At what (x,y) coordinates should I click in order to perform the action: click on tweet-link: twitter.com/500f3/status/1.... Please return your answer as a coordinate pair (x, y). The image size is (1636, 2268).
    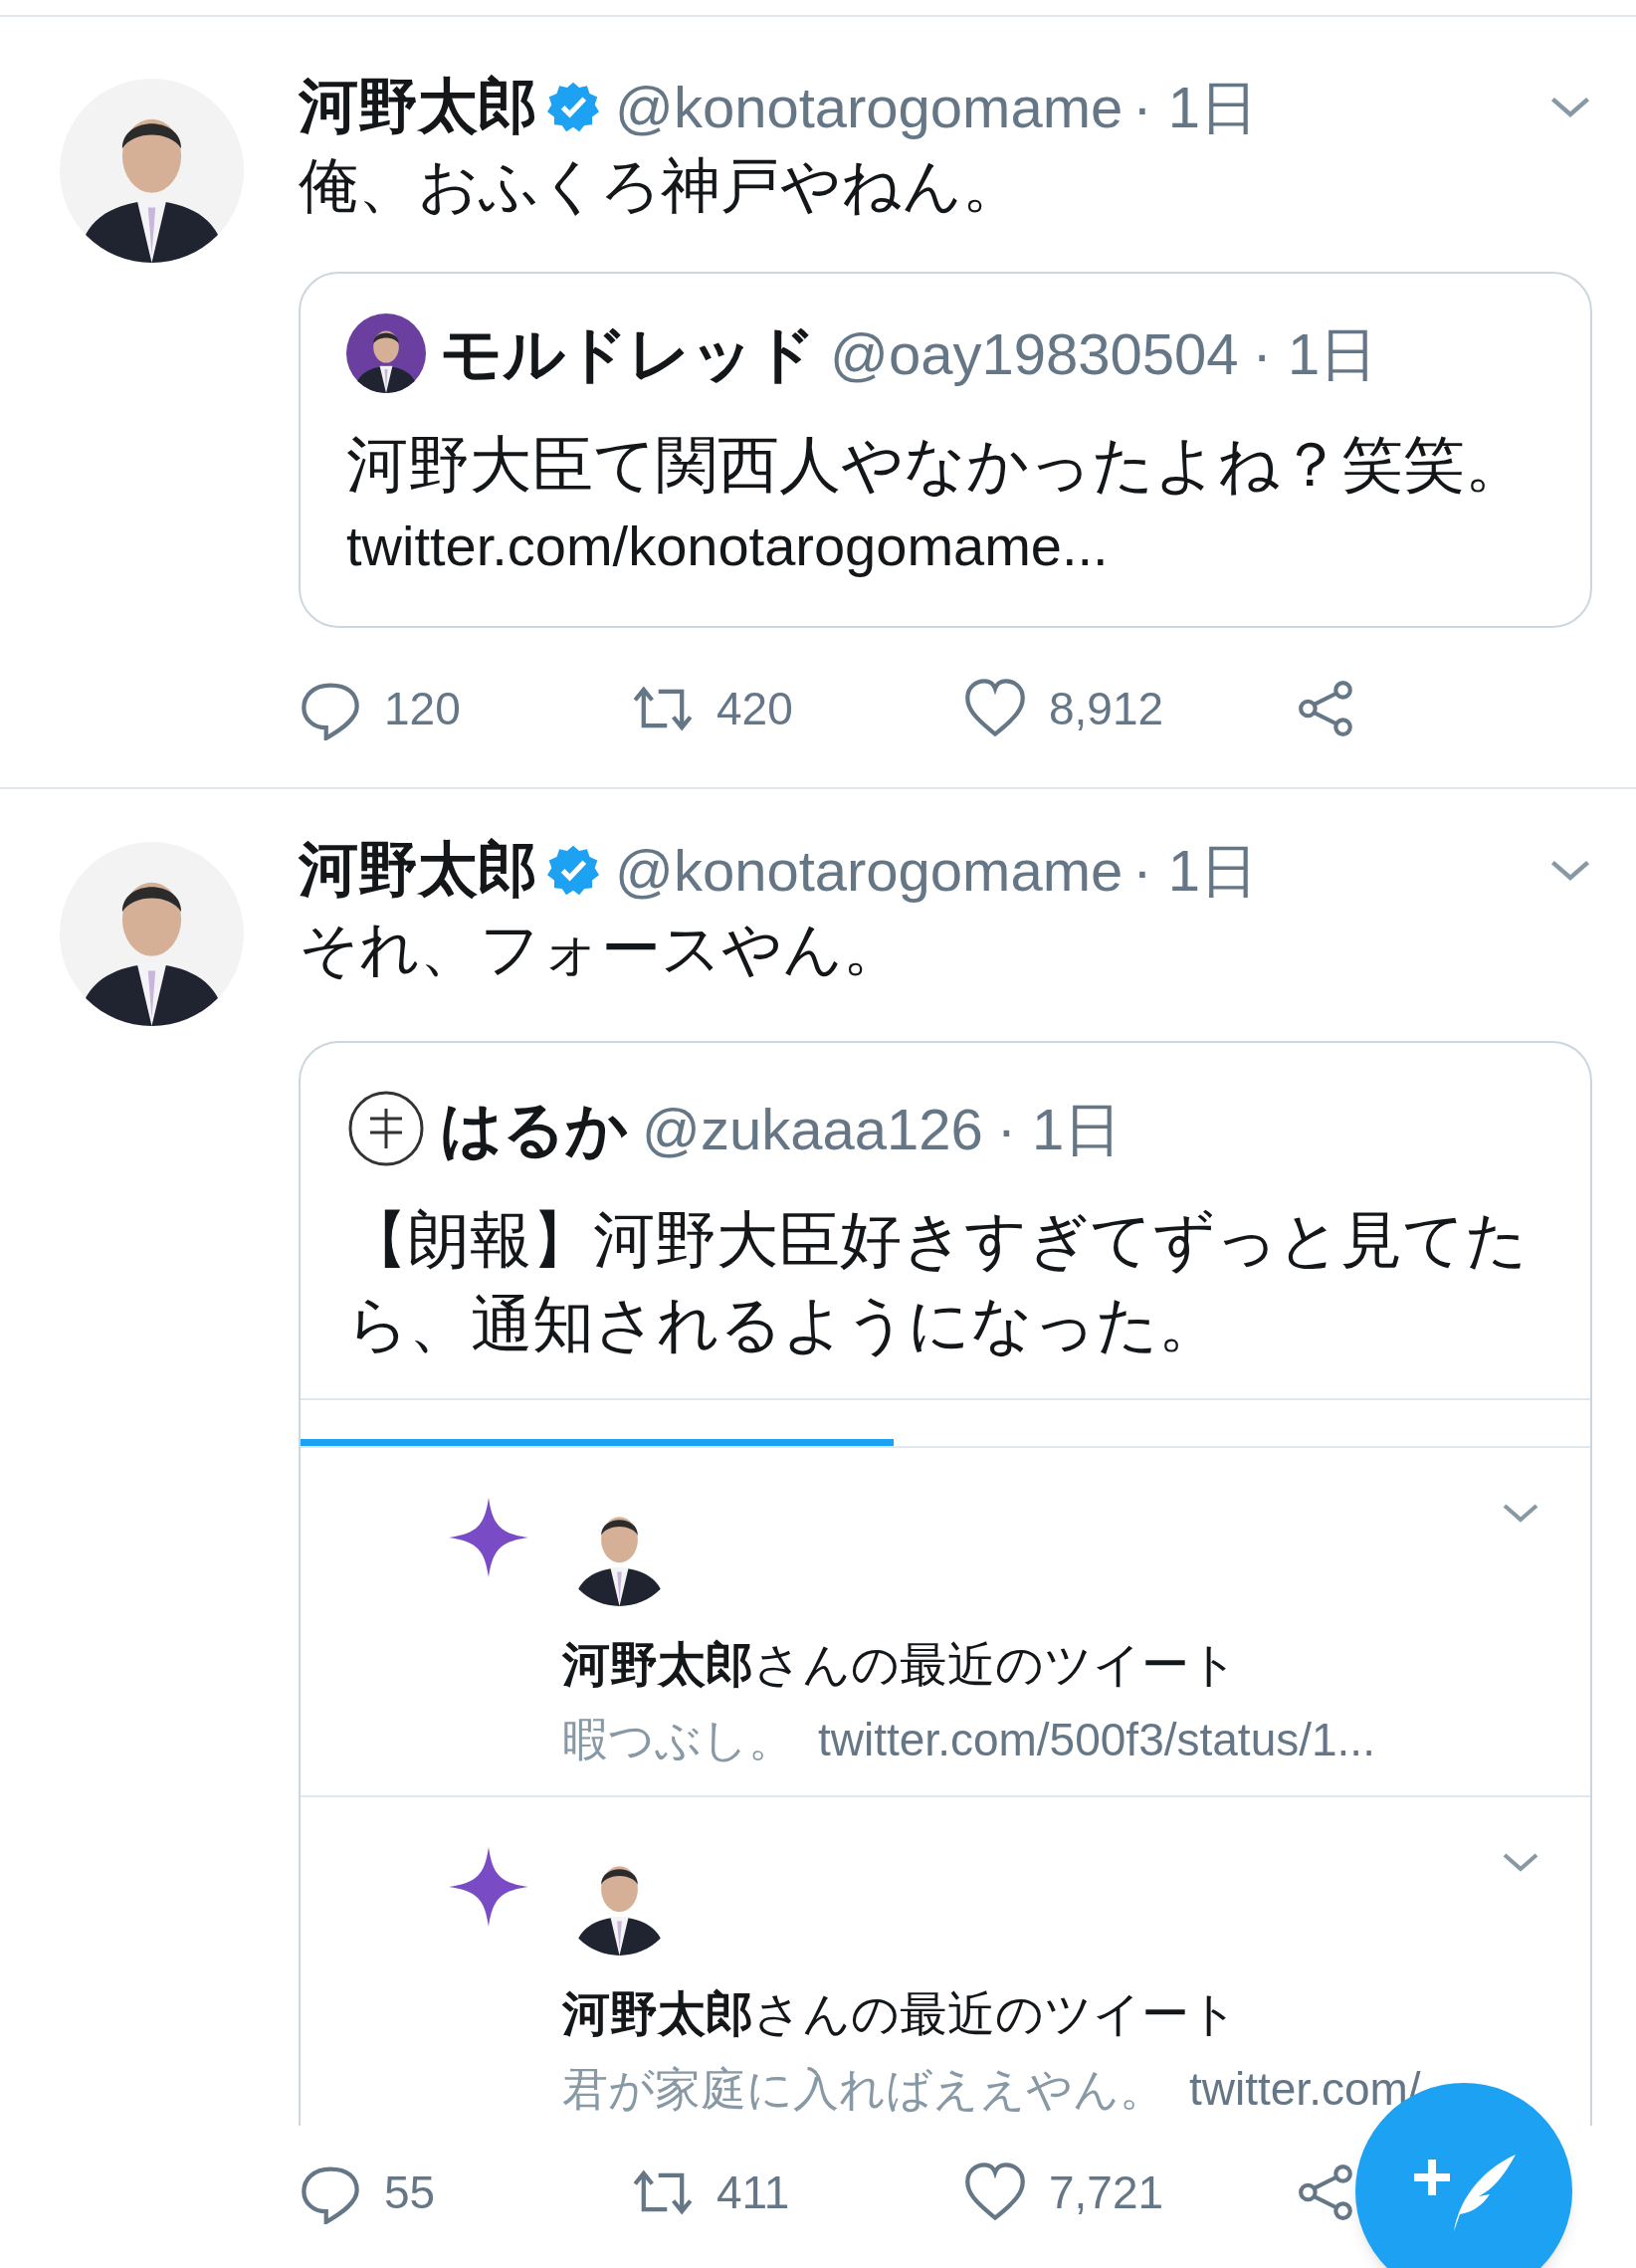
    Looking at the image, I should click on (1096, 1739).